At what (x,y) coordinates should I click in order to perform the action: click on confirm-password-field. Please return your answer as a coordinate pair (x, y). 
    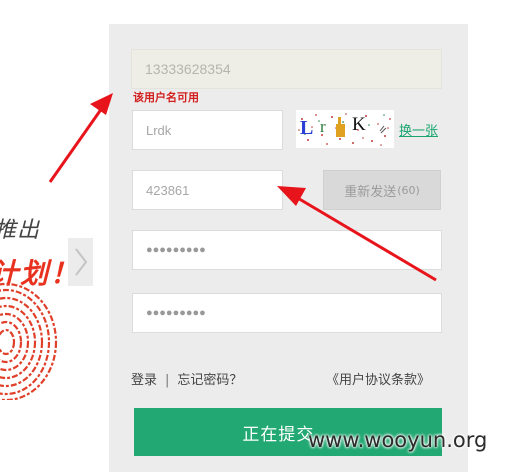
    Looking at the image, I should click on (287, 313).